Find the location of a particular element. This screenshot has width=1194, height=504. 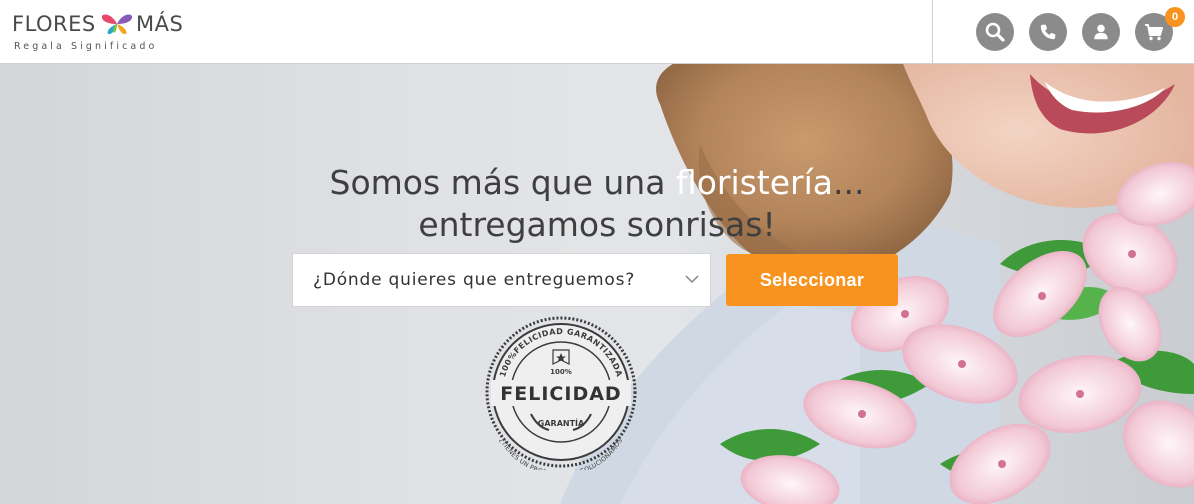

header-divider is located at coordinates (932, 32).